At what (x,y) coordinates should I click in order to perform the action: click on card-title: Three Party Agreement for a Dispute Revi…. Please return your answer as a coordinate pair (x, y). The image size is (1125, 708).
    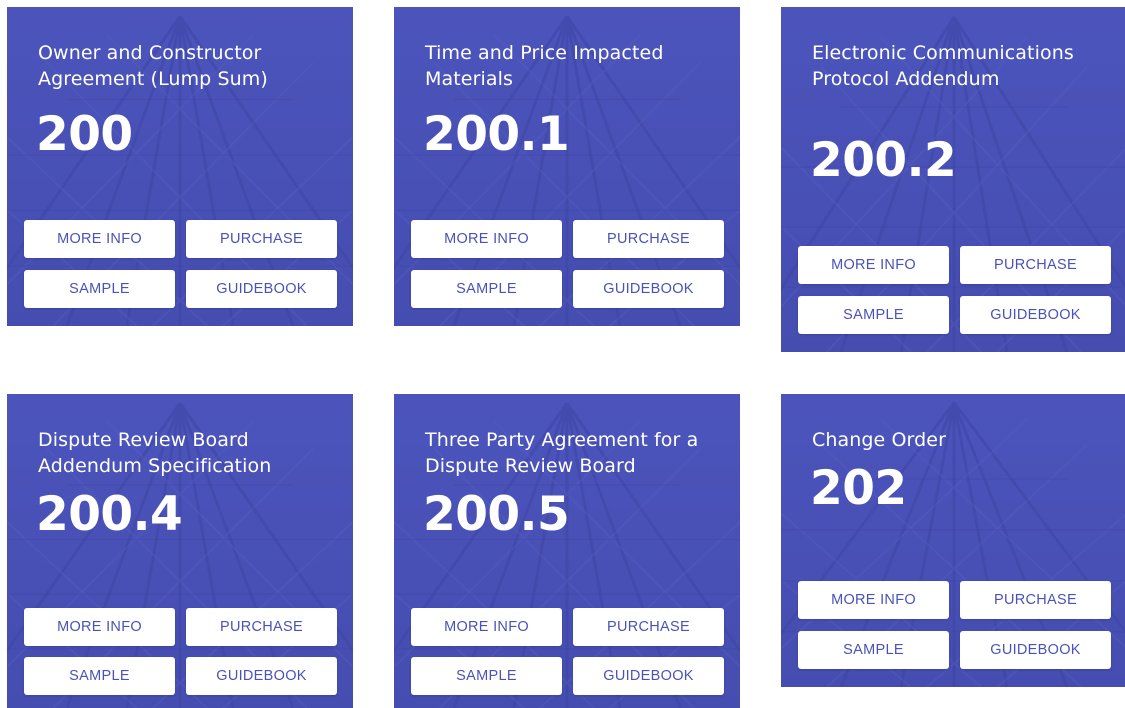
    Looking at the image, I should click on (562, 453).